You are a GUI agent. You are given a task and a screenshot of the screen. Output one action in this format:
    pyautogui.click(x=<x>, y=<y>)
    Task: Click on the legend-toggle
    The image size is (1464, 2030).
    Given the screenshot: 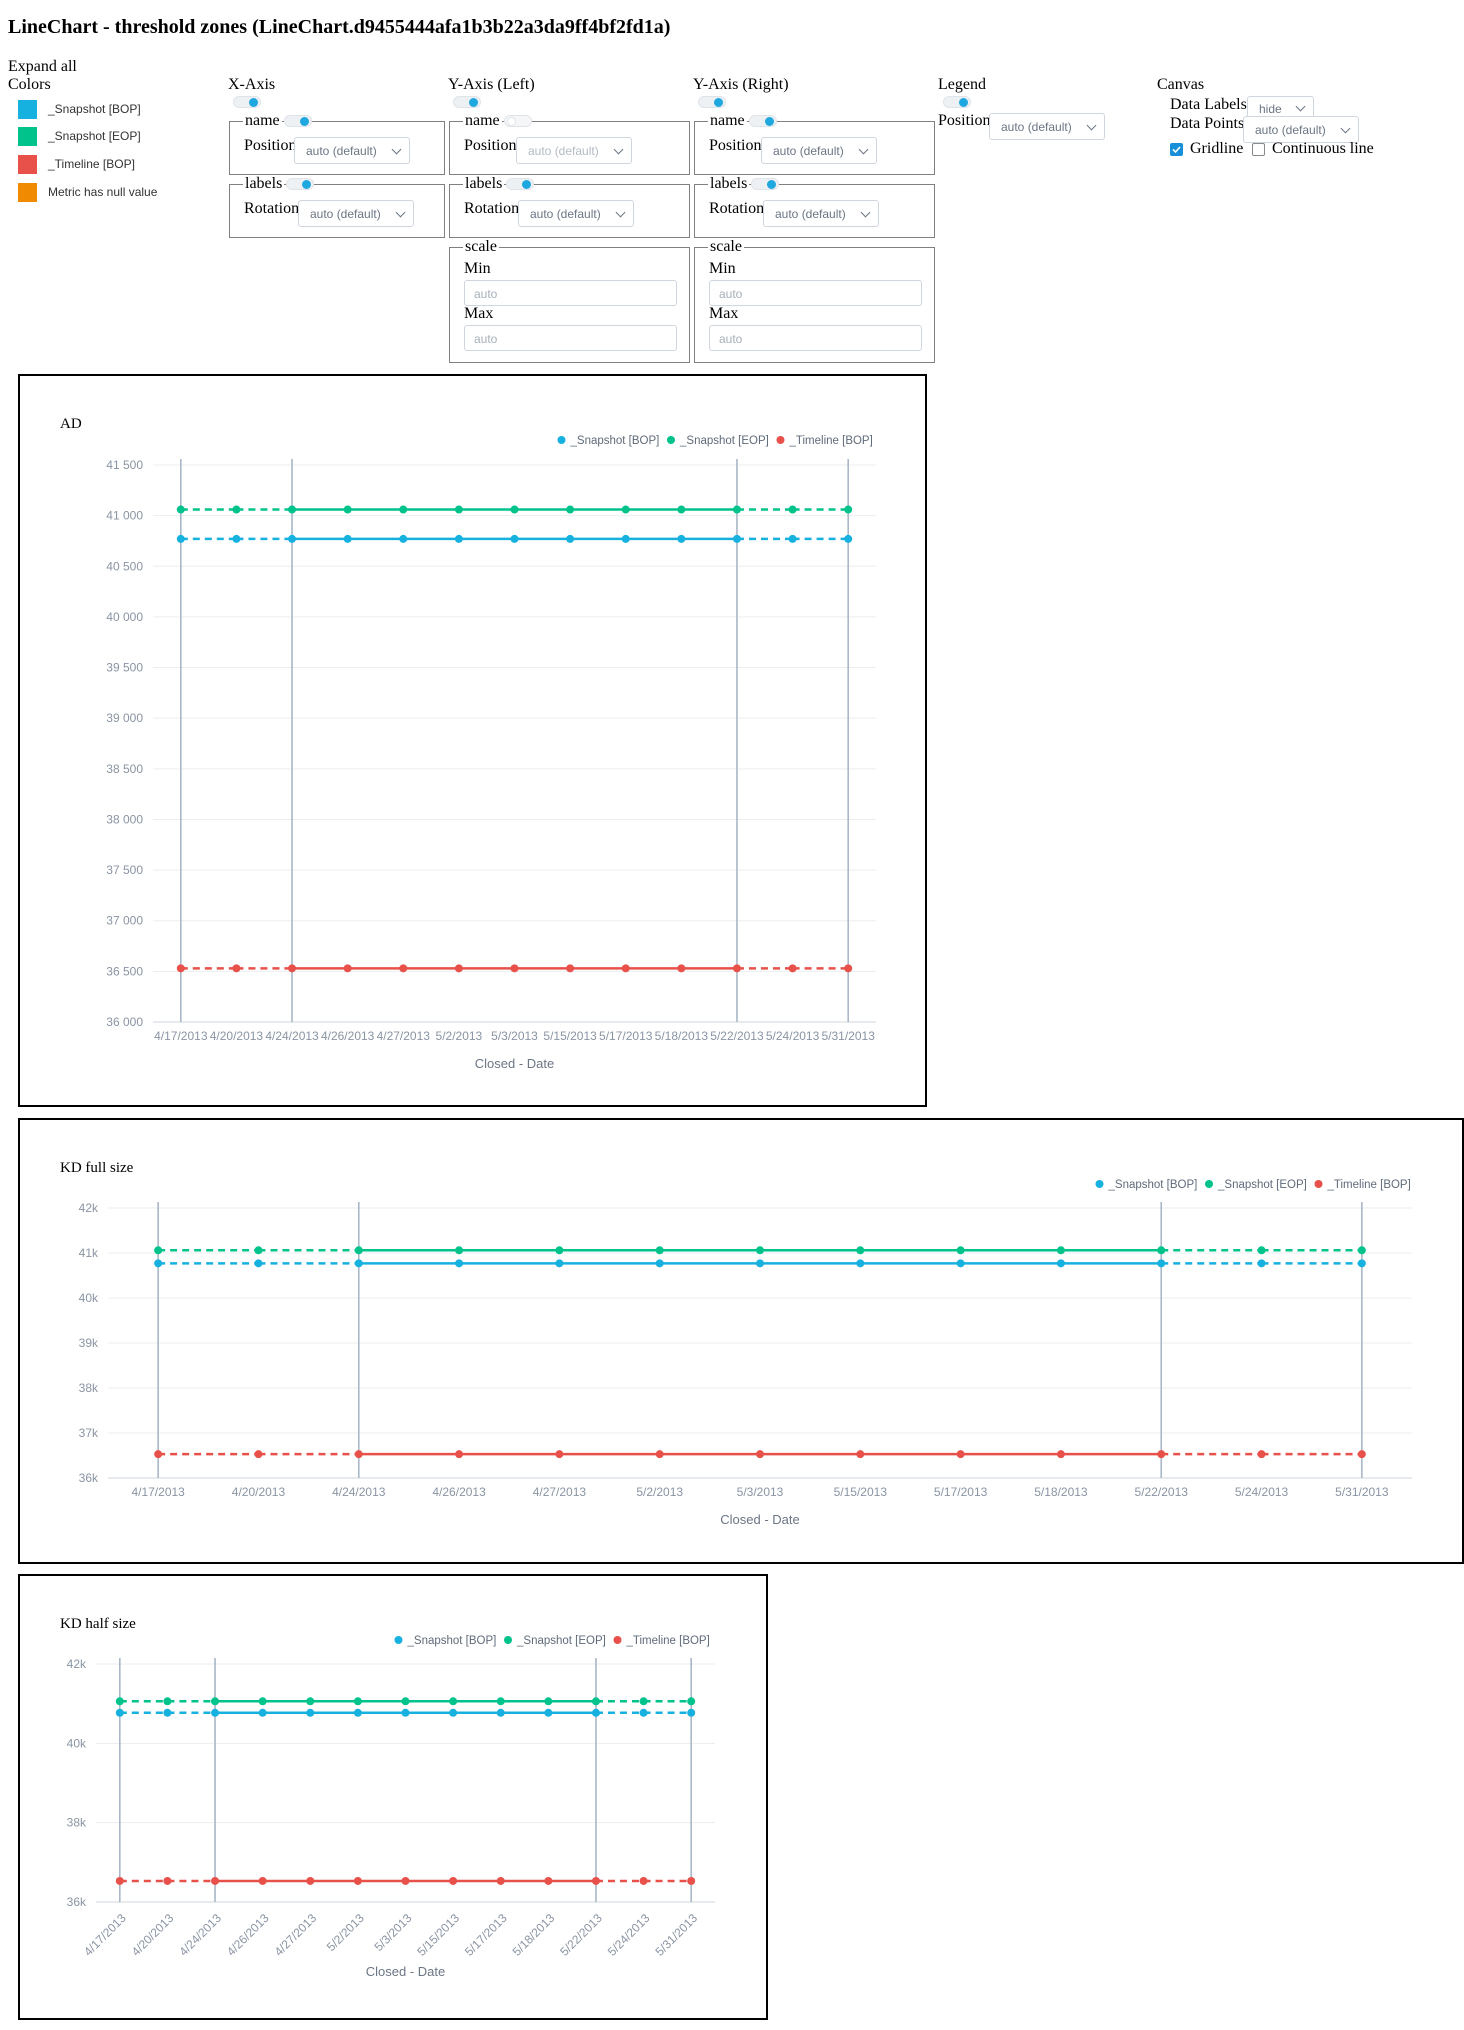 What is the action you would take?
    pyautogui.click(x=957, y=102)
    